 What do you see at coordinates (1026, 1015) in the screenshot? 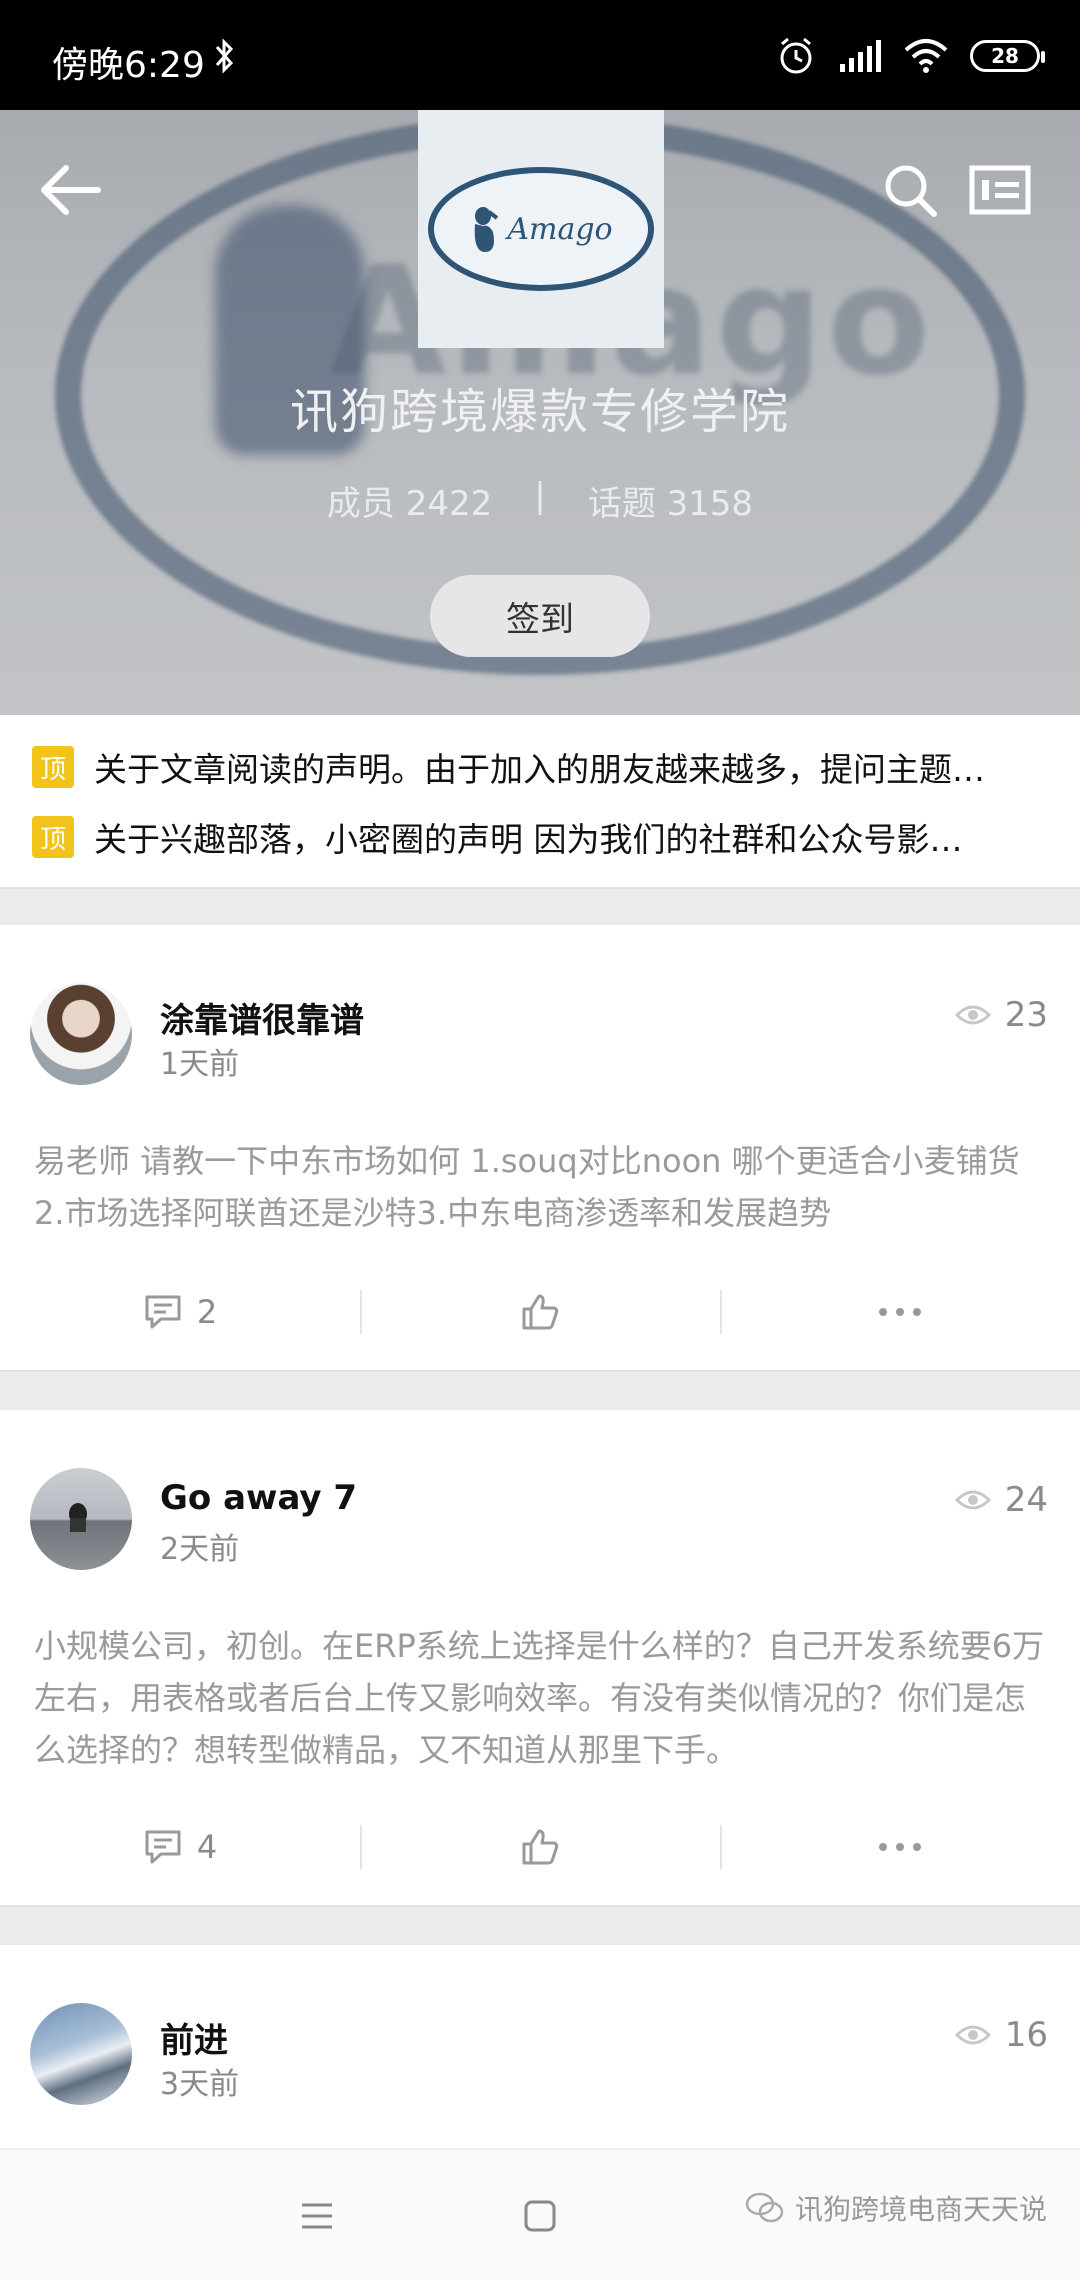
I see `view-count-value: 23` at bounding box center [1026, 1015].